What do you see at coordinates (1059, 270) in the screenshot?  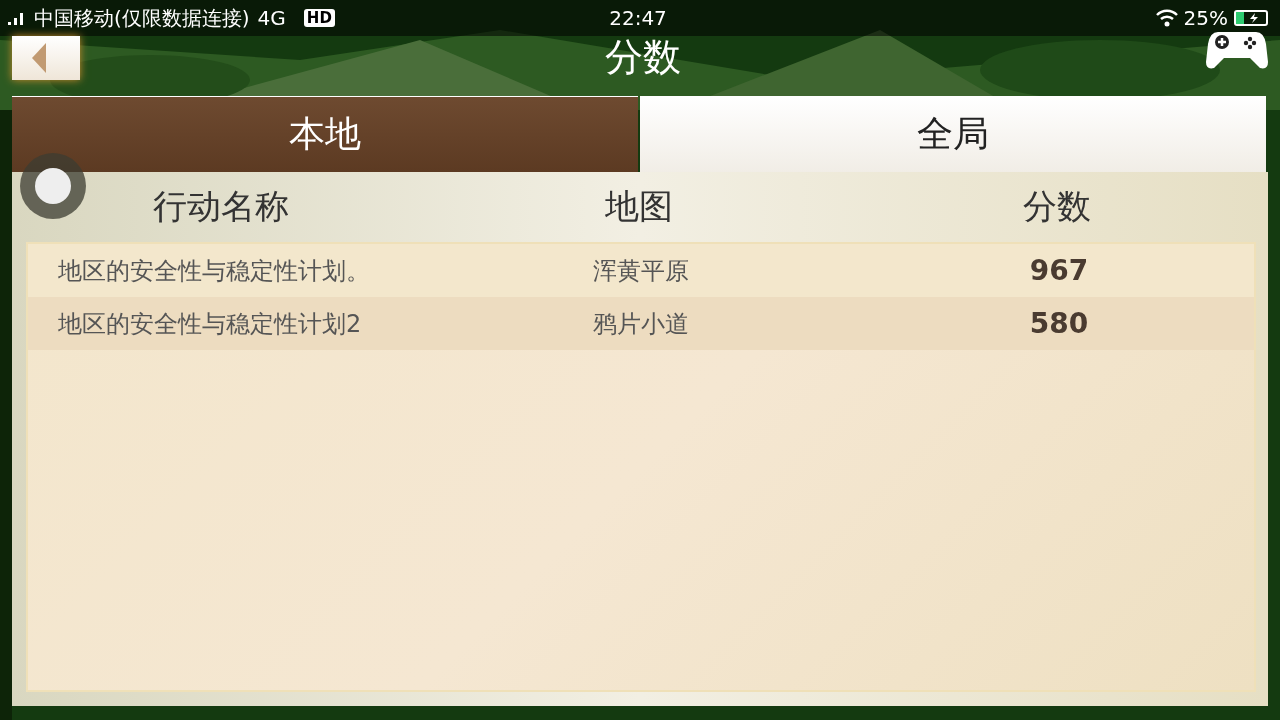 I see `table-cell-text: 967` at bounding box center [1059, 270].